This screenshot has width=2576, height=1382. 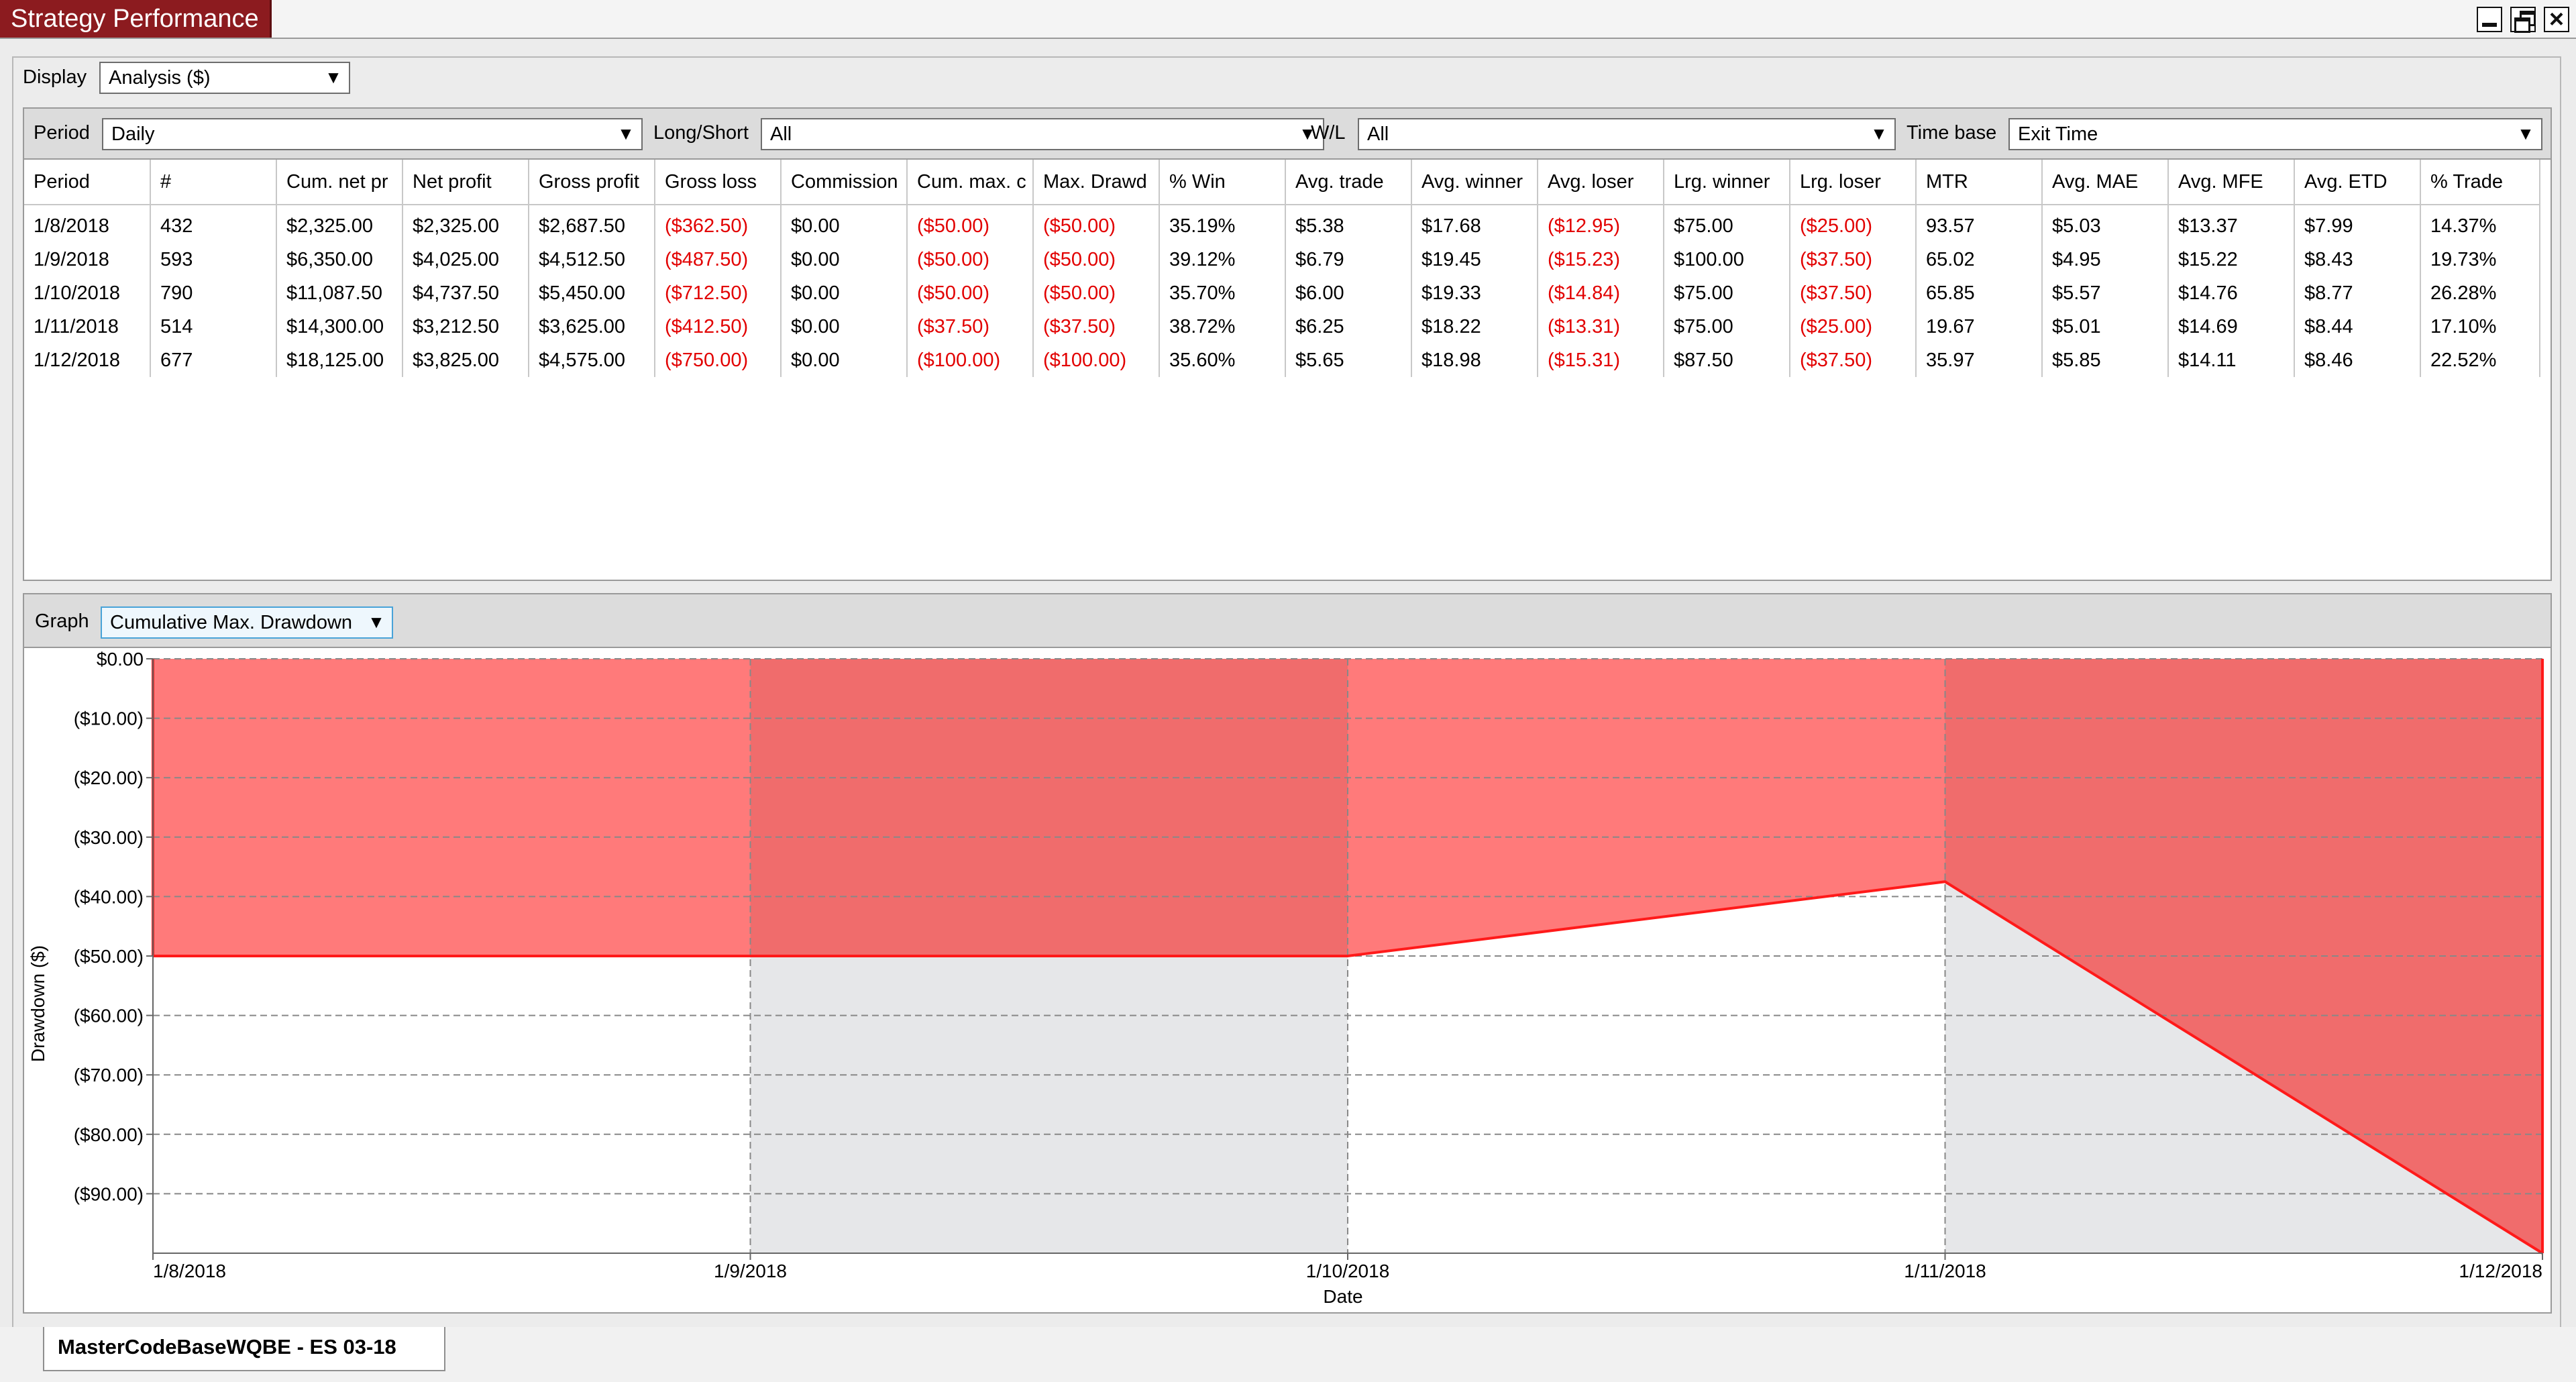 I want to click on table-cell: ($12.95), so click(x=1601, y=224).